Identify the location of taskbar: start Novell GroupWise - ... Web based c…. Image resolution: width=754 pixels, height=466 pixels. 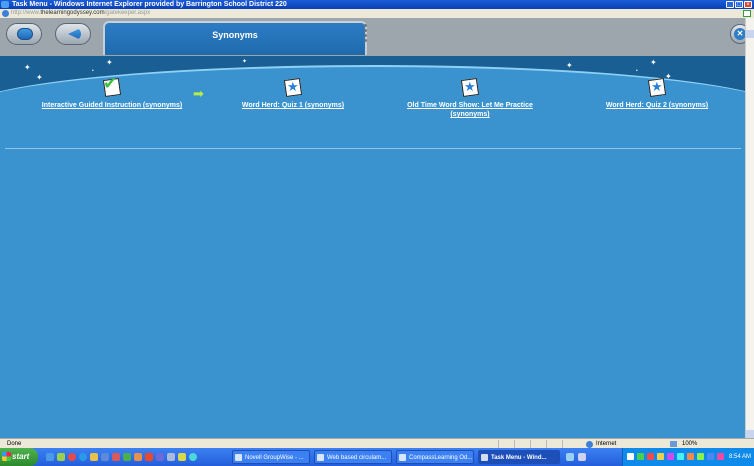
(377, 457).